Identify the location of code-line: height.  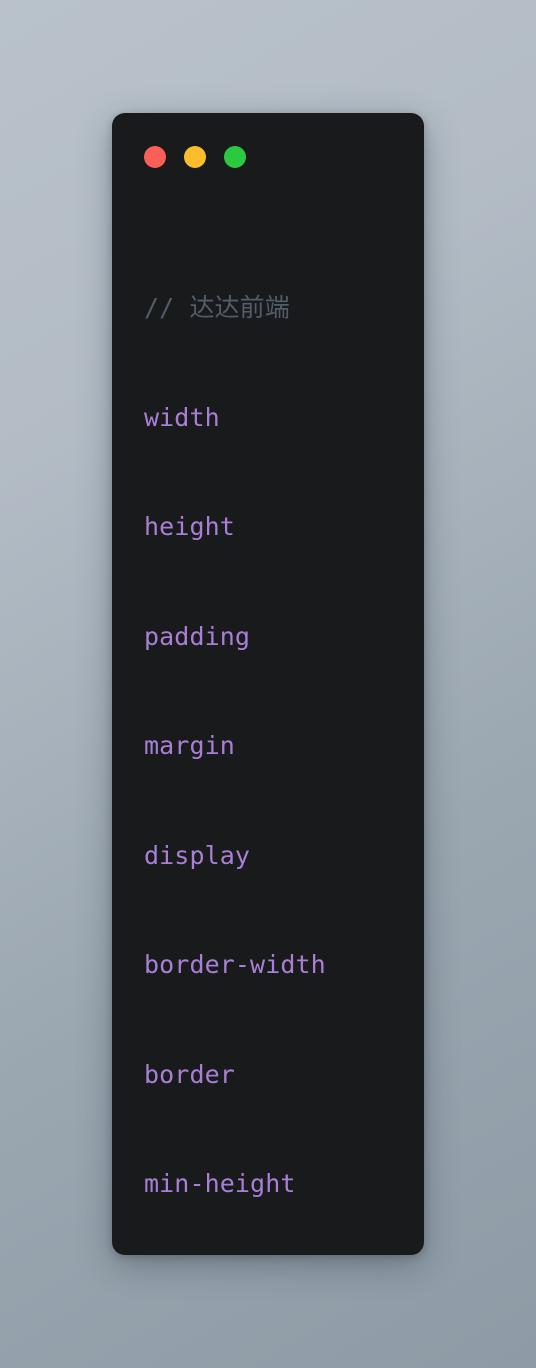
(189, 526).